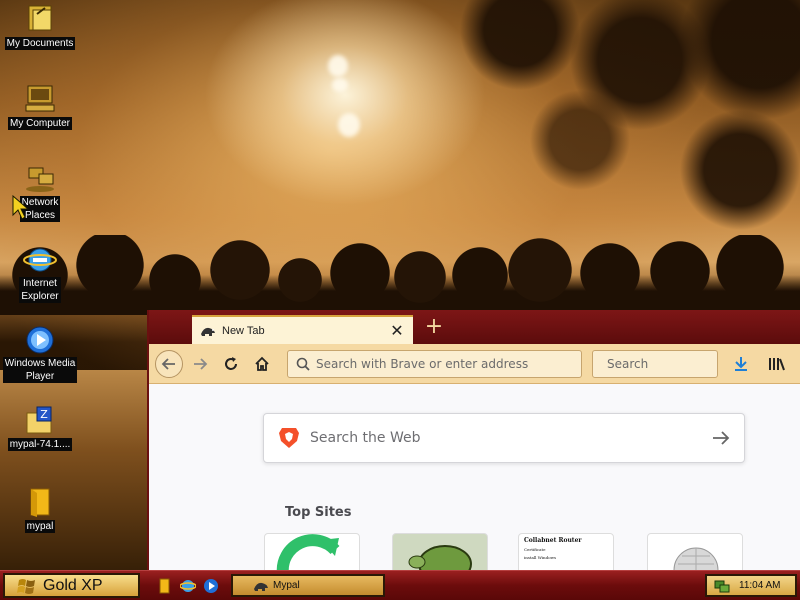 The image size is (800, 600). I want to click on start-label: Gold XP, so click(73, 585).